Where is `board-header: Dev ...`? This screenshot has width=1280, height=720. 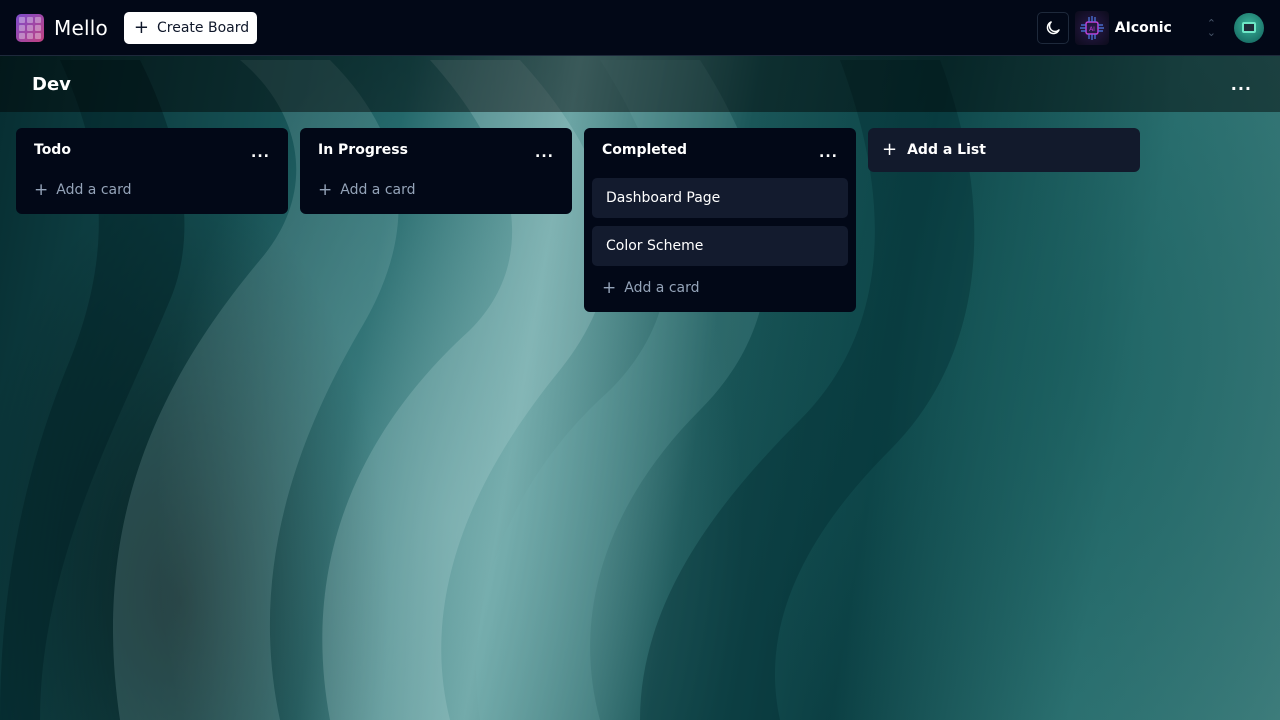
board-header: Dev ... is located at coordinates (640, 84).